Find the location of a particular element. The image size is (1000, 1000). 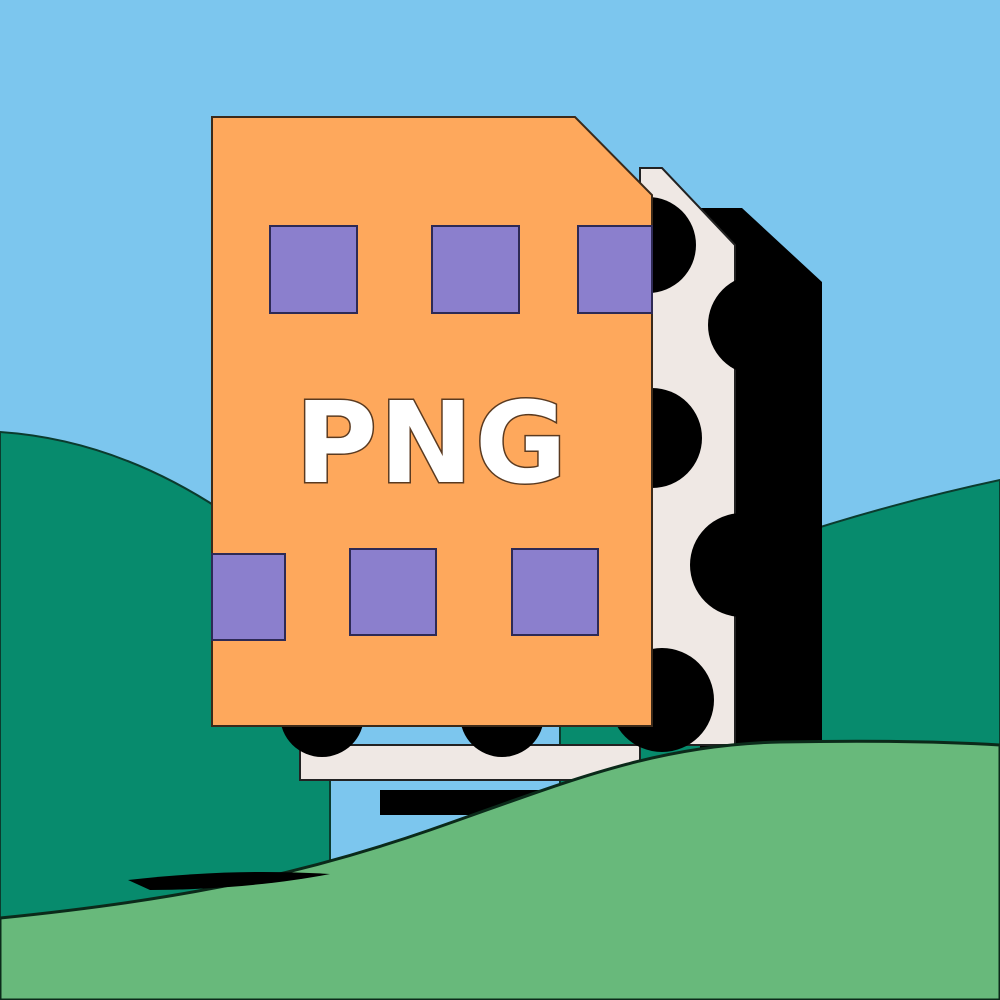

file-squares-bottom-row is located at coordinates (405, 594).